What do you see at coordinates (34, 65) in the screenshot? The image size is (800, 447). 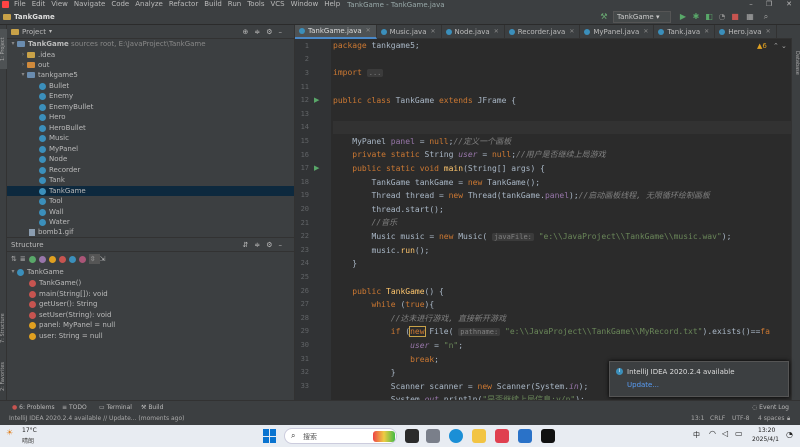 I see `tree-item-out: › out` at bounding box center [34, 65].